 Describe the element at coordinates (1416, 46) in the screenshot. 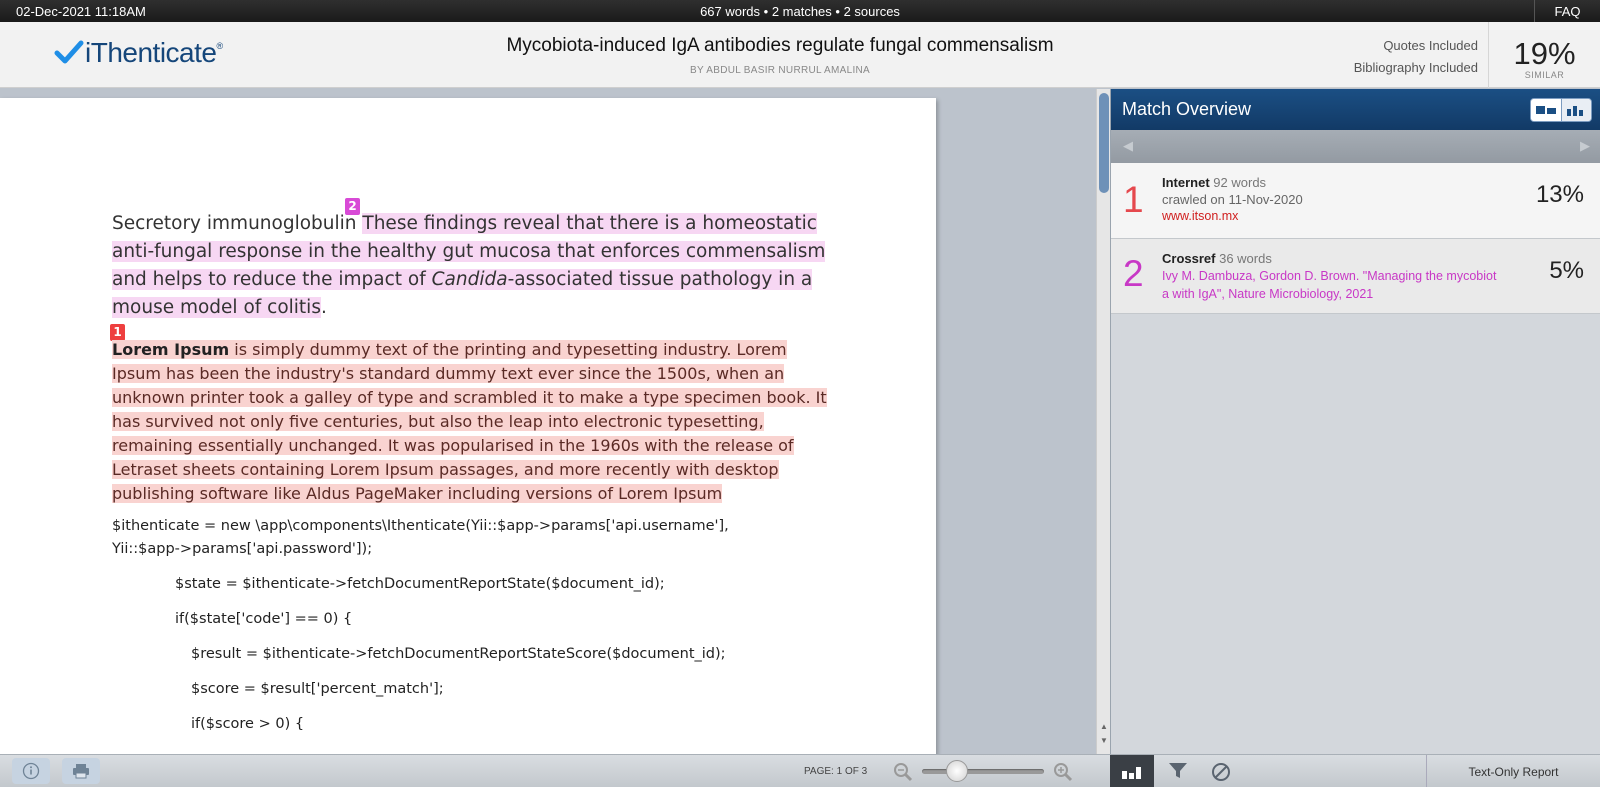

I see `quotes-setting: Quotes Included` at that location.